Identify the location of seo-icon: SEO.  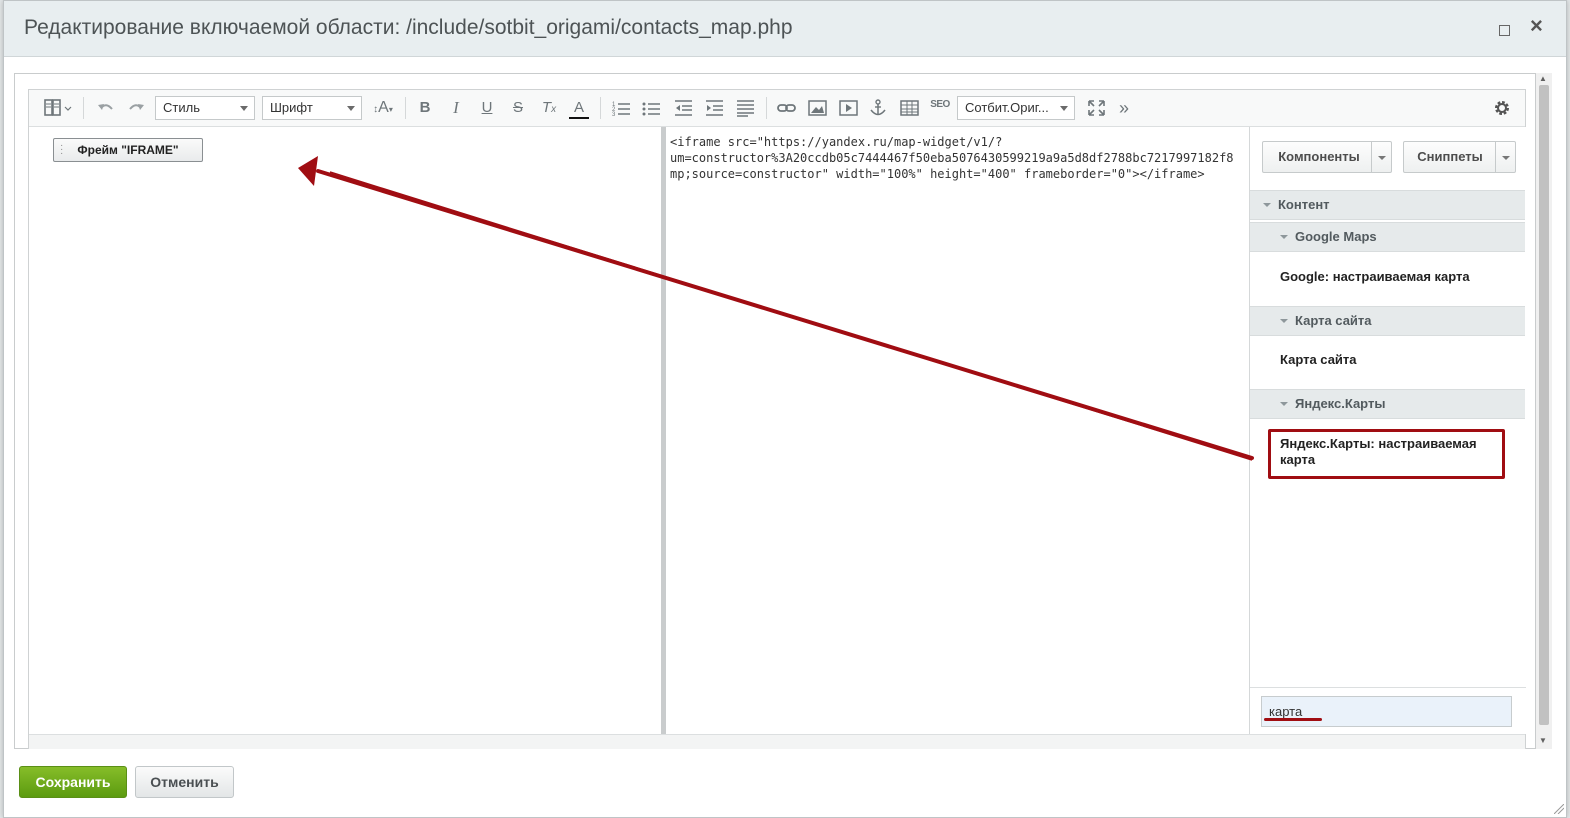
(940, 108).